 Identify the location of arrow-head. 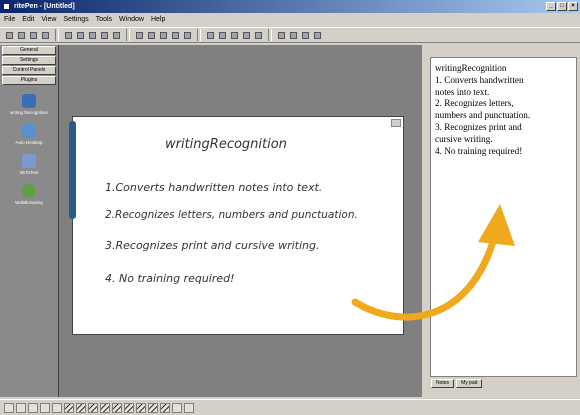
(496, 225).